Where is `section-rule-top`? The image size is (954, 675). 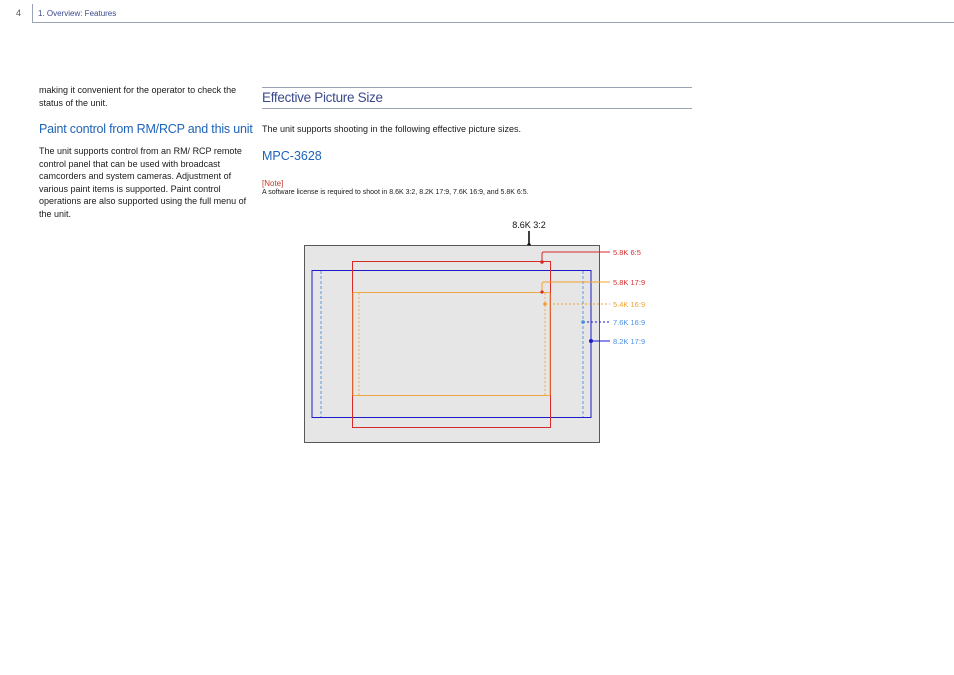
section-rule-top is located at coordinates (477, 87).